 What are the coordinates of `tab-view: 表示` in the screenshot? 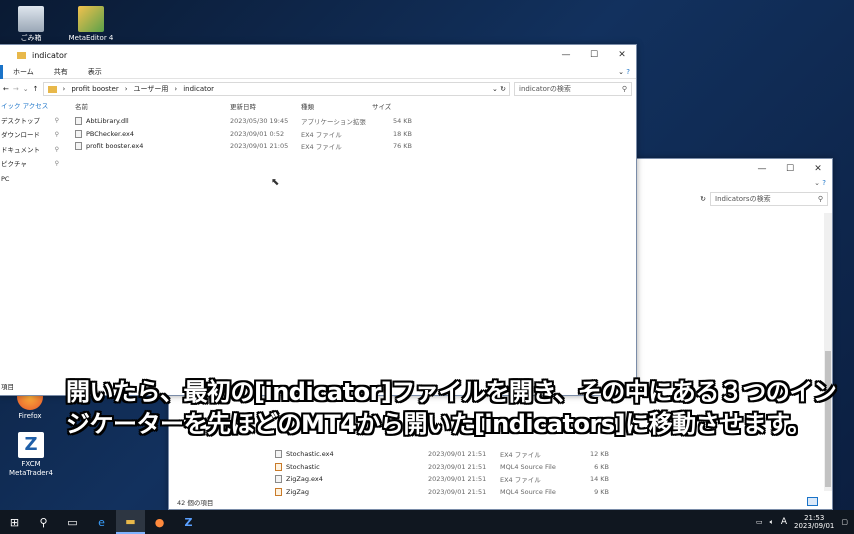 It's located at (95, 72).